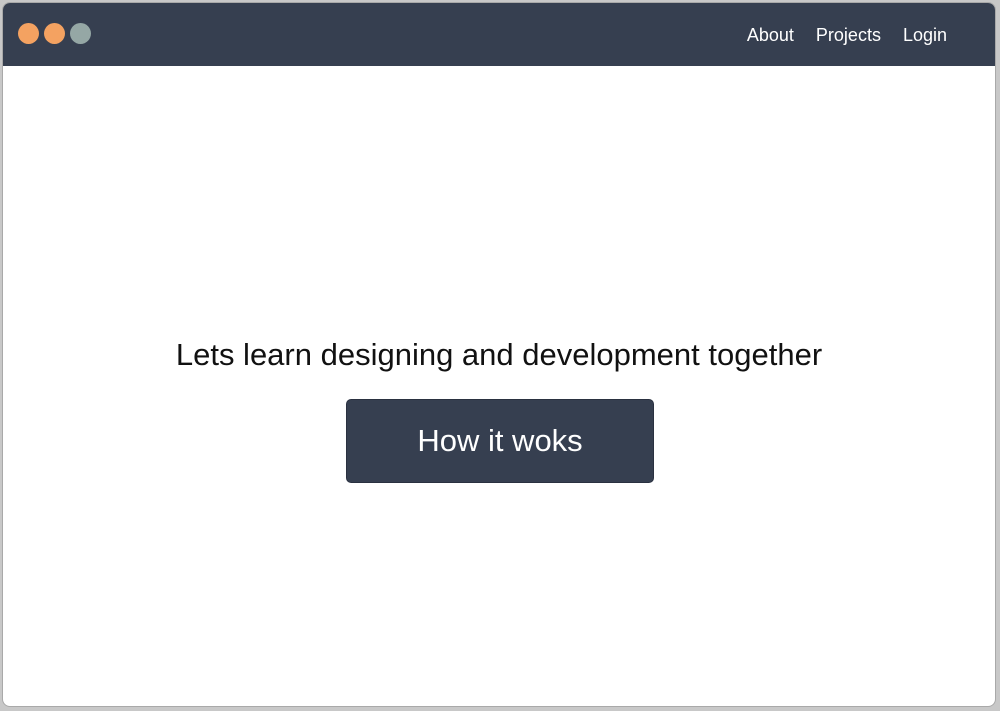 This screenshot has width=1000, height=711. What do you see at coordinates (54, 33) in the screenshot?
I see `window-dot-2-icon` at bounding box center [54, 33].